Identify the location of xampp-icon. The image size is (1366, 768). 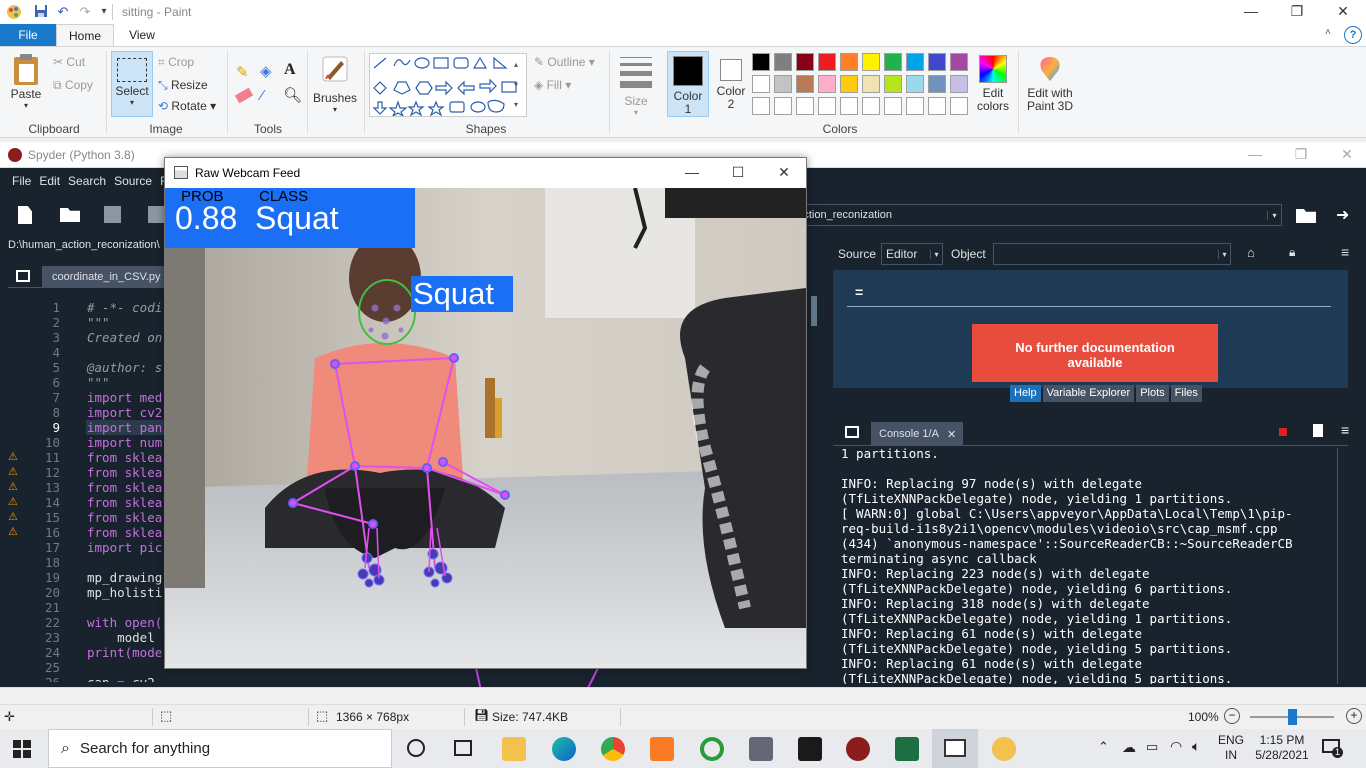
(662, 749).